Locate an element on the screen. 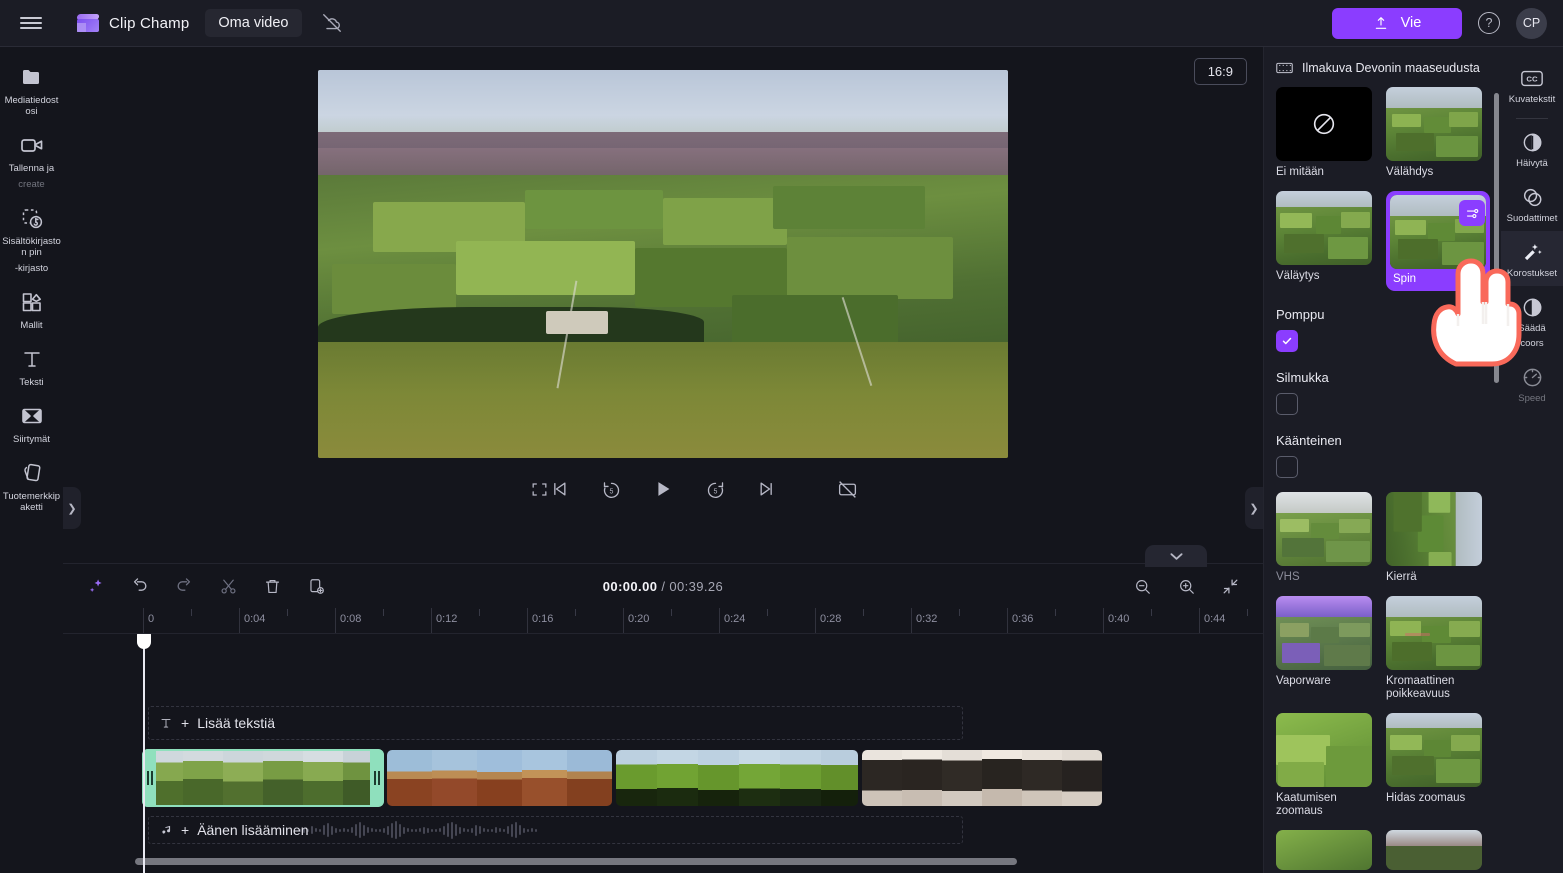 Image resolution: width=1563 pixels, height=873 pixels. left-panel-collapse-handle: ❯ is located at coordinates (72, 508).